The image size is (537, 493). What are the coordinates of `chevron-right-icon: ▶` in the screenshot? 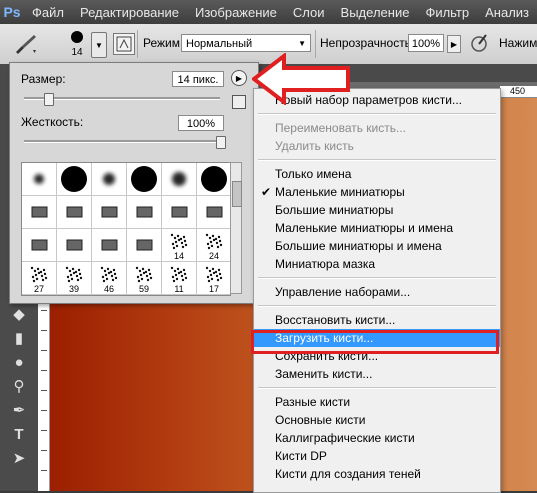 It's located at (454, 44).